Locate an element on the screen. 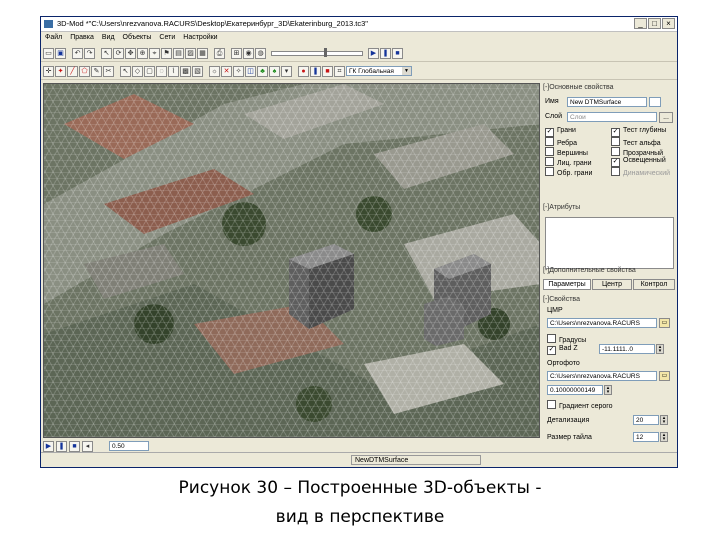 This screenshot has height=540, width=720. attributes-header: [-]Атрибуты is located at coordinates (609, 208).